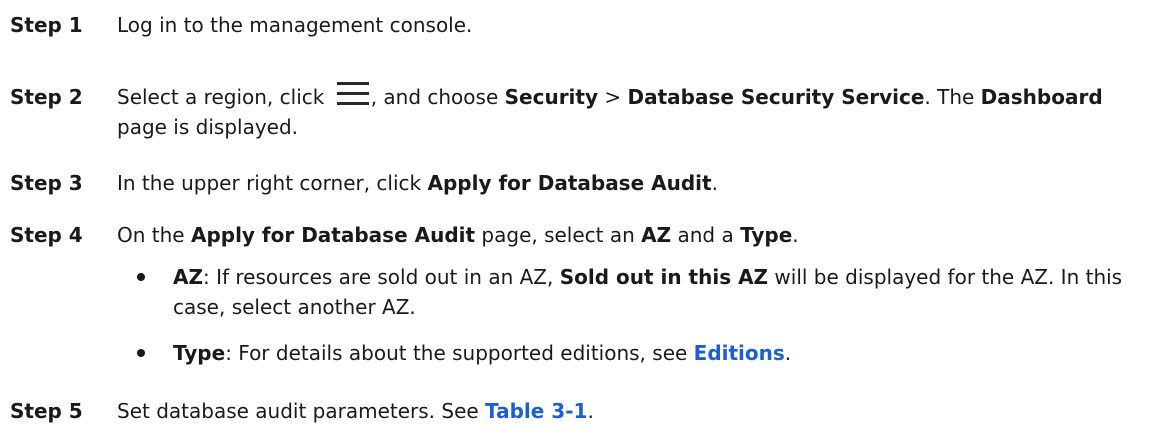 This screenshot has height=443, width=1170. Describe the element at coordinates (558, 235) in the screenshot. I see `text-fragment: page, select an` at that location.